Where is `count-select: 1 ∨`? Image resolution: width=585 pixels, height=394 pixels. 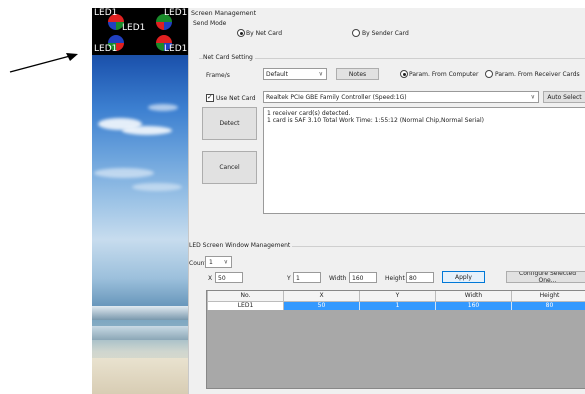
count-select: 1 ∨ is located at coordinates (218, 262).